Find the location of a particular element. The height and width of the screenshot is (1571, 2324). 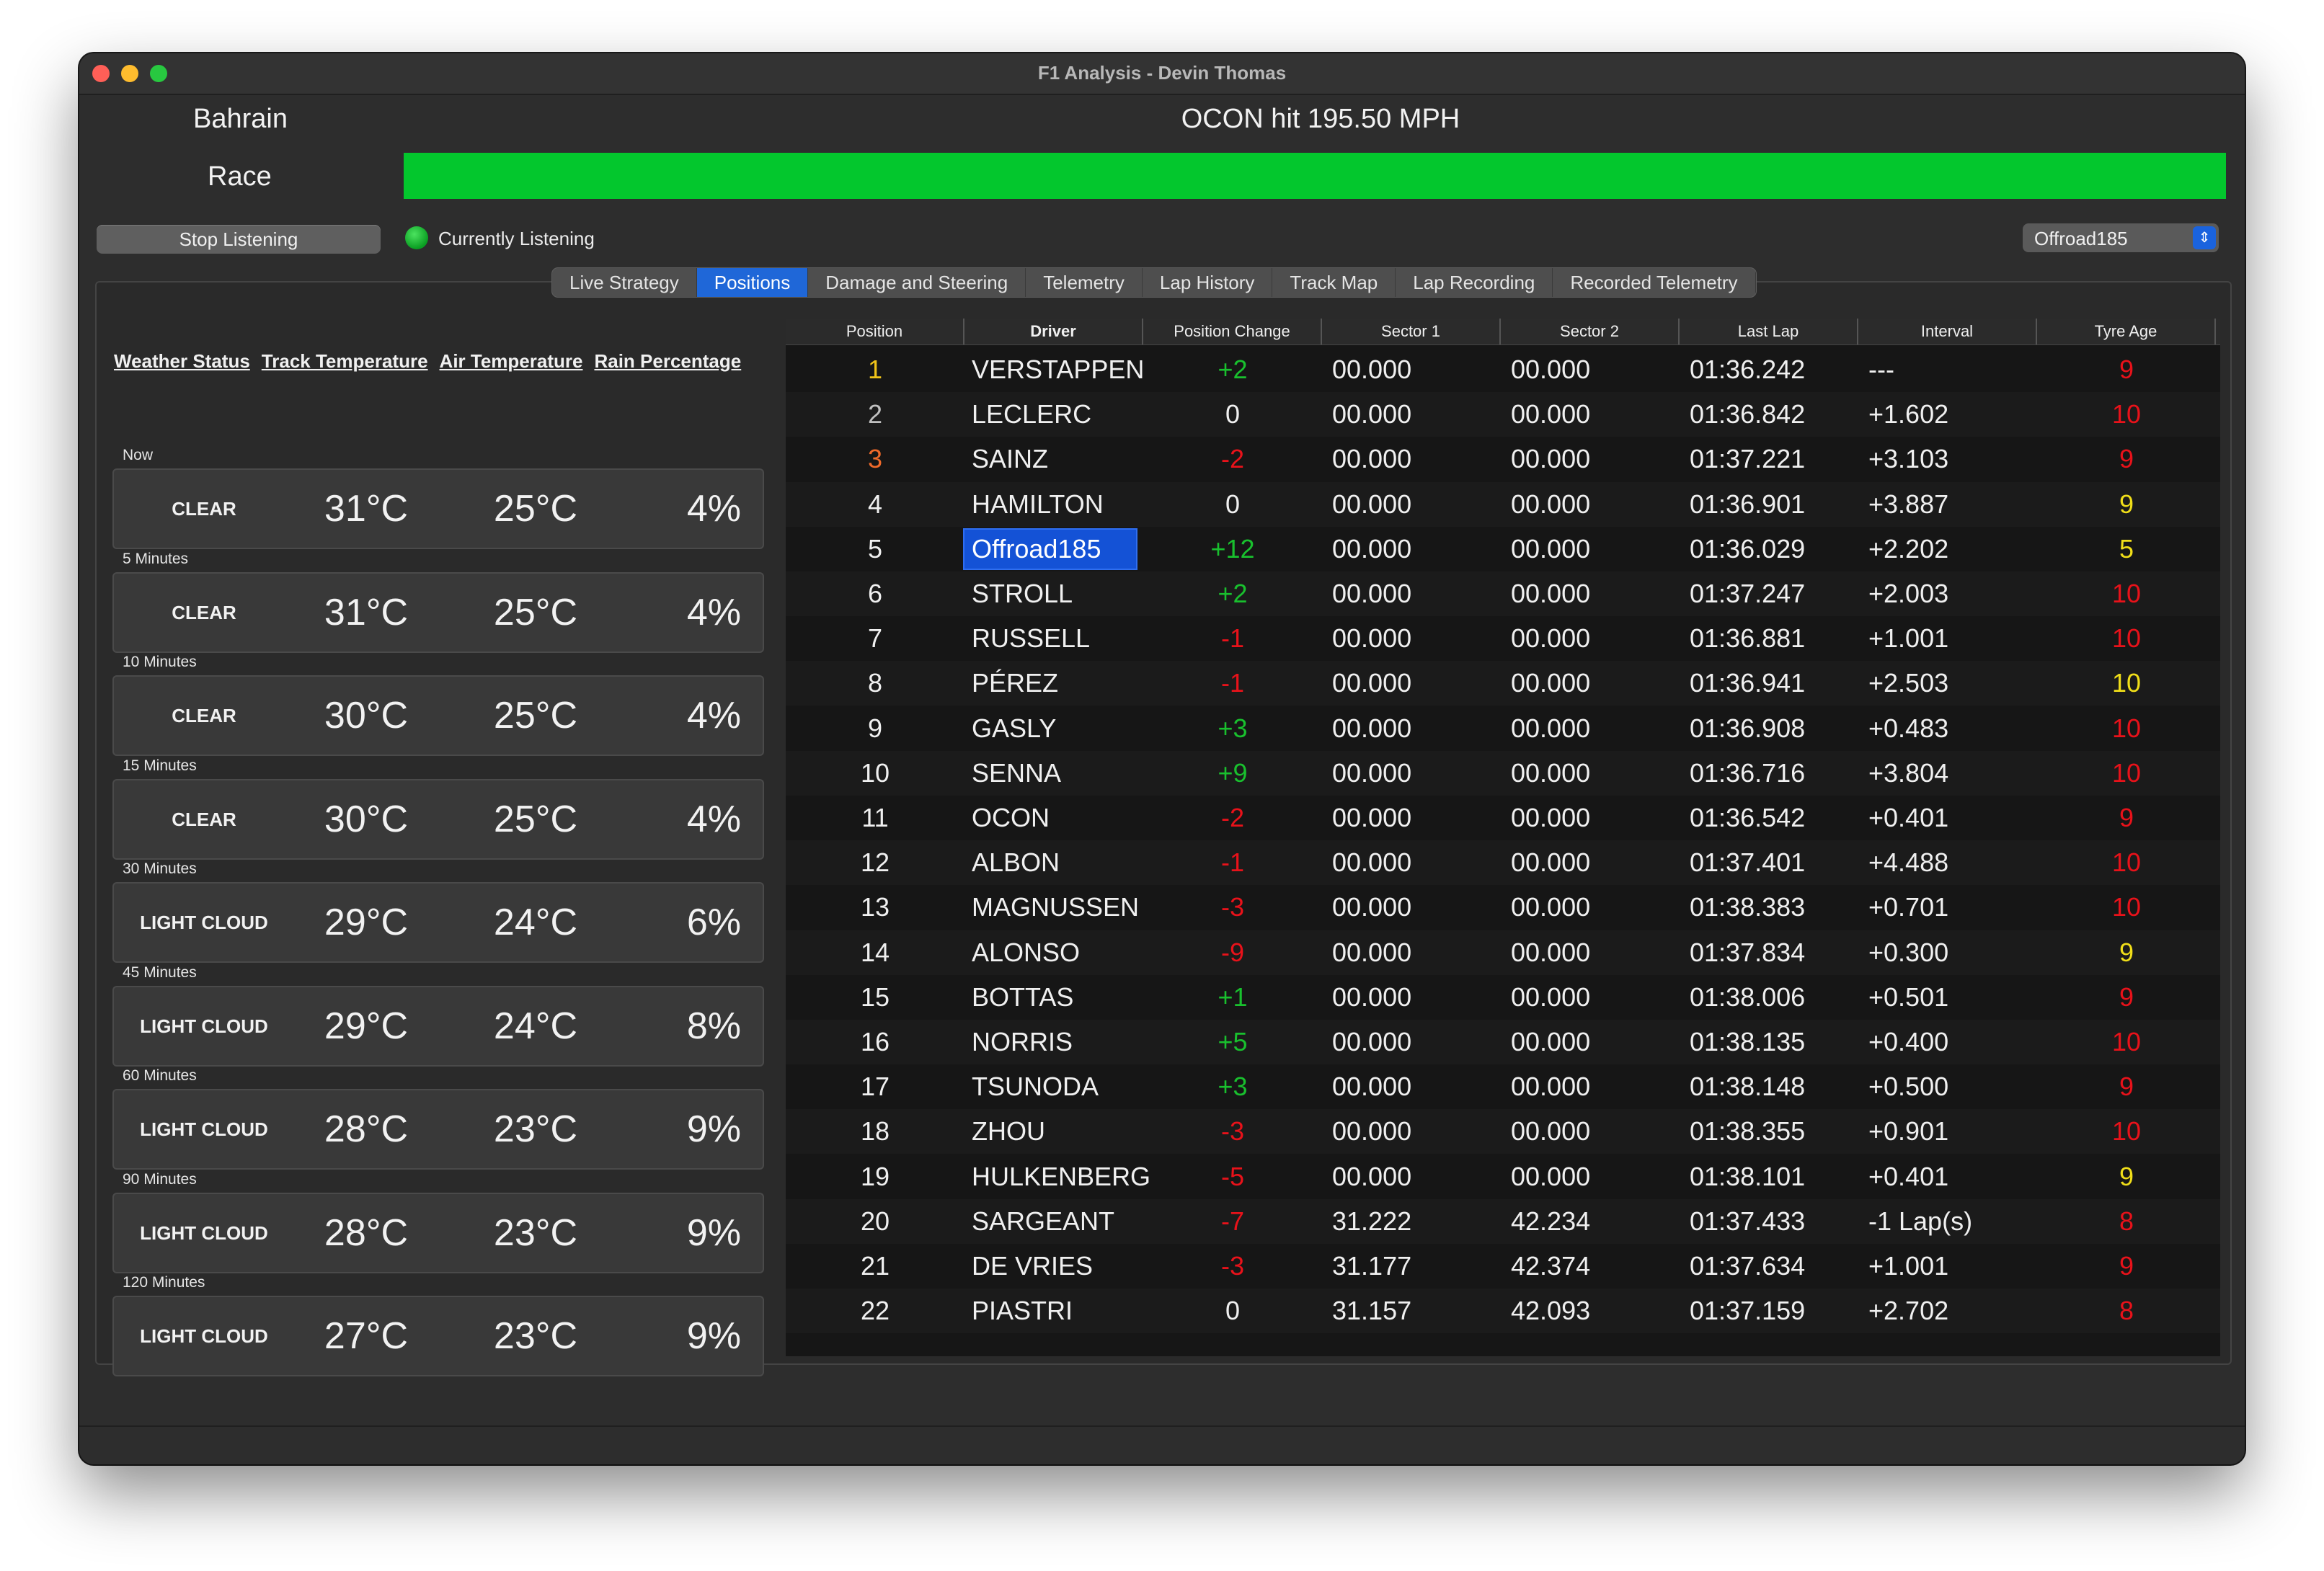

forecast-time-label: 90 Minutes is located at coordinates (160, 1179).